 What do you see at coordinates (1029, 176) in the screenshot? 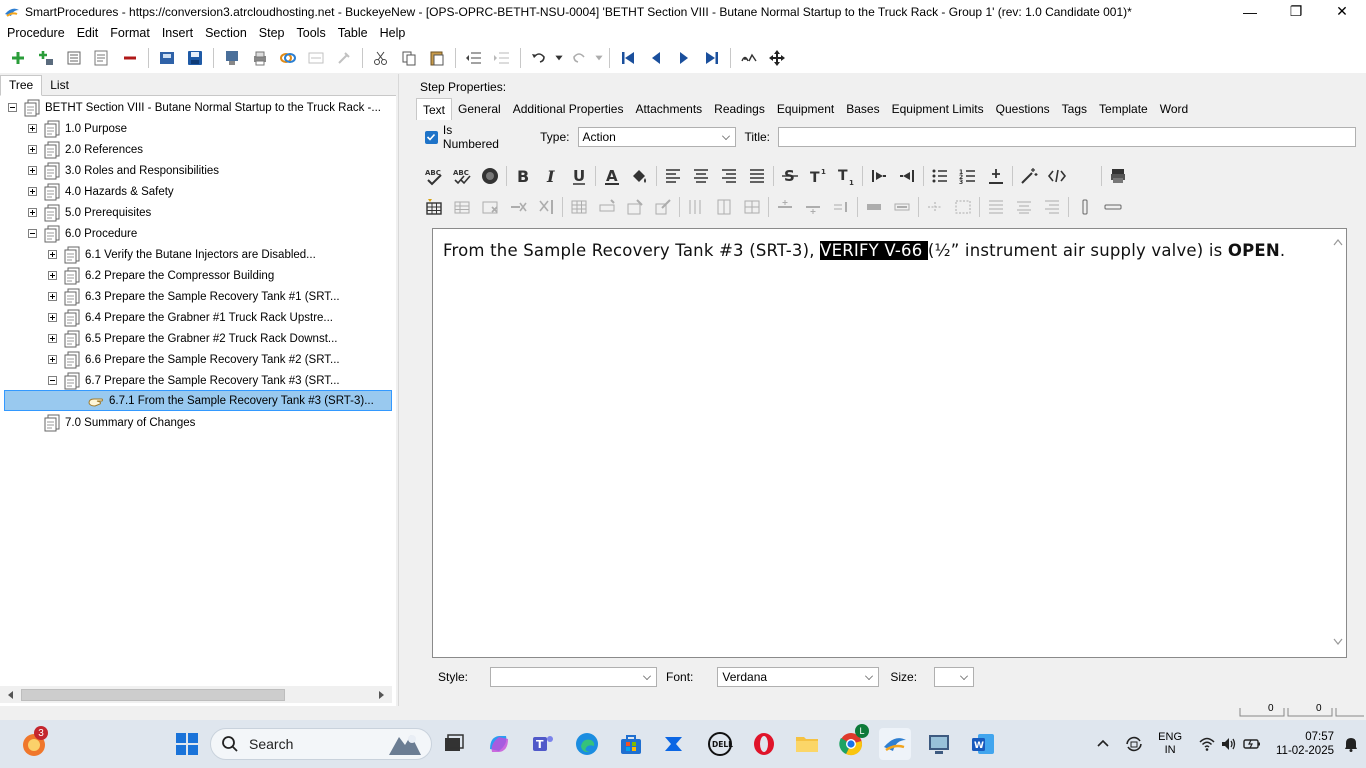
I see `magic-wand-icon` at bounding box center [1029, 176].